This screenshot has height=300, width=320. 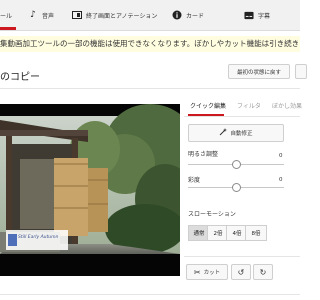 What do you see at coordinates (259, 71) in the screenshot?
I see `revert-button: 最初の状態に戻す` at bounding box center [259, 71].